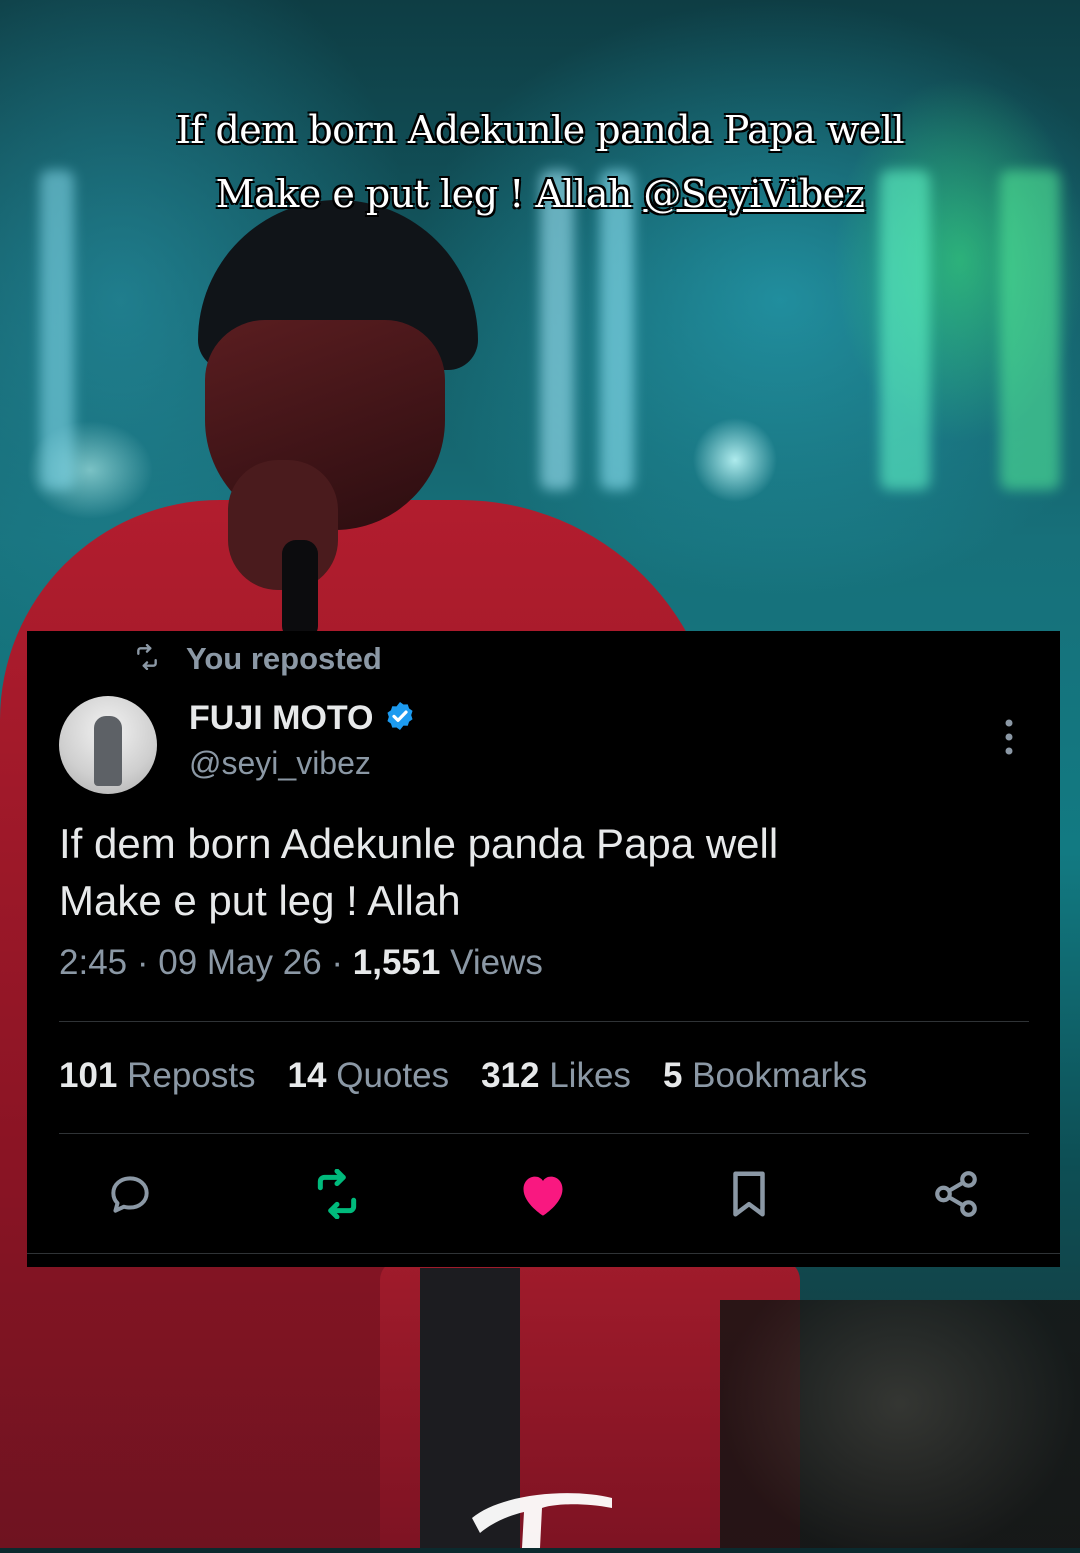  I want to click on heart-icon, so click(543, 1196).